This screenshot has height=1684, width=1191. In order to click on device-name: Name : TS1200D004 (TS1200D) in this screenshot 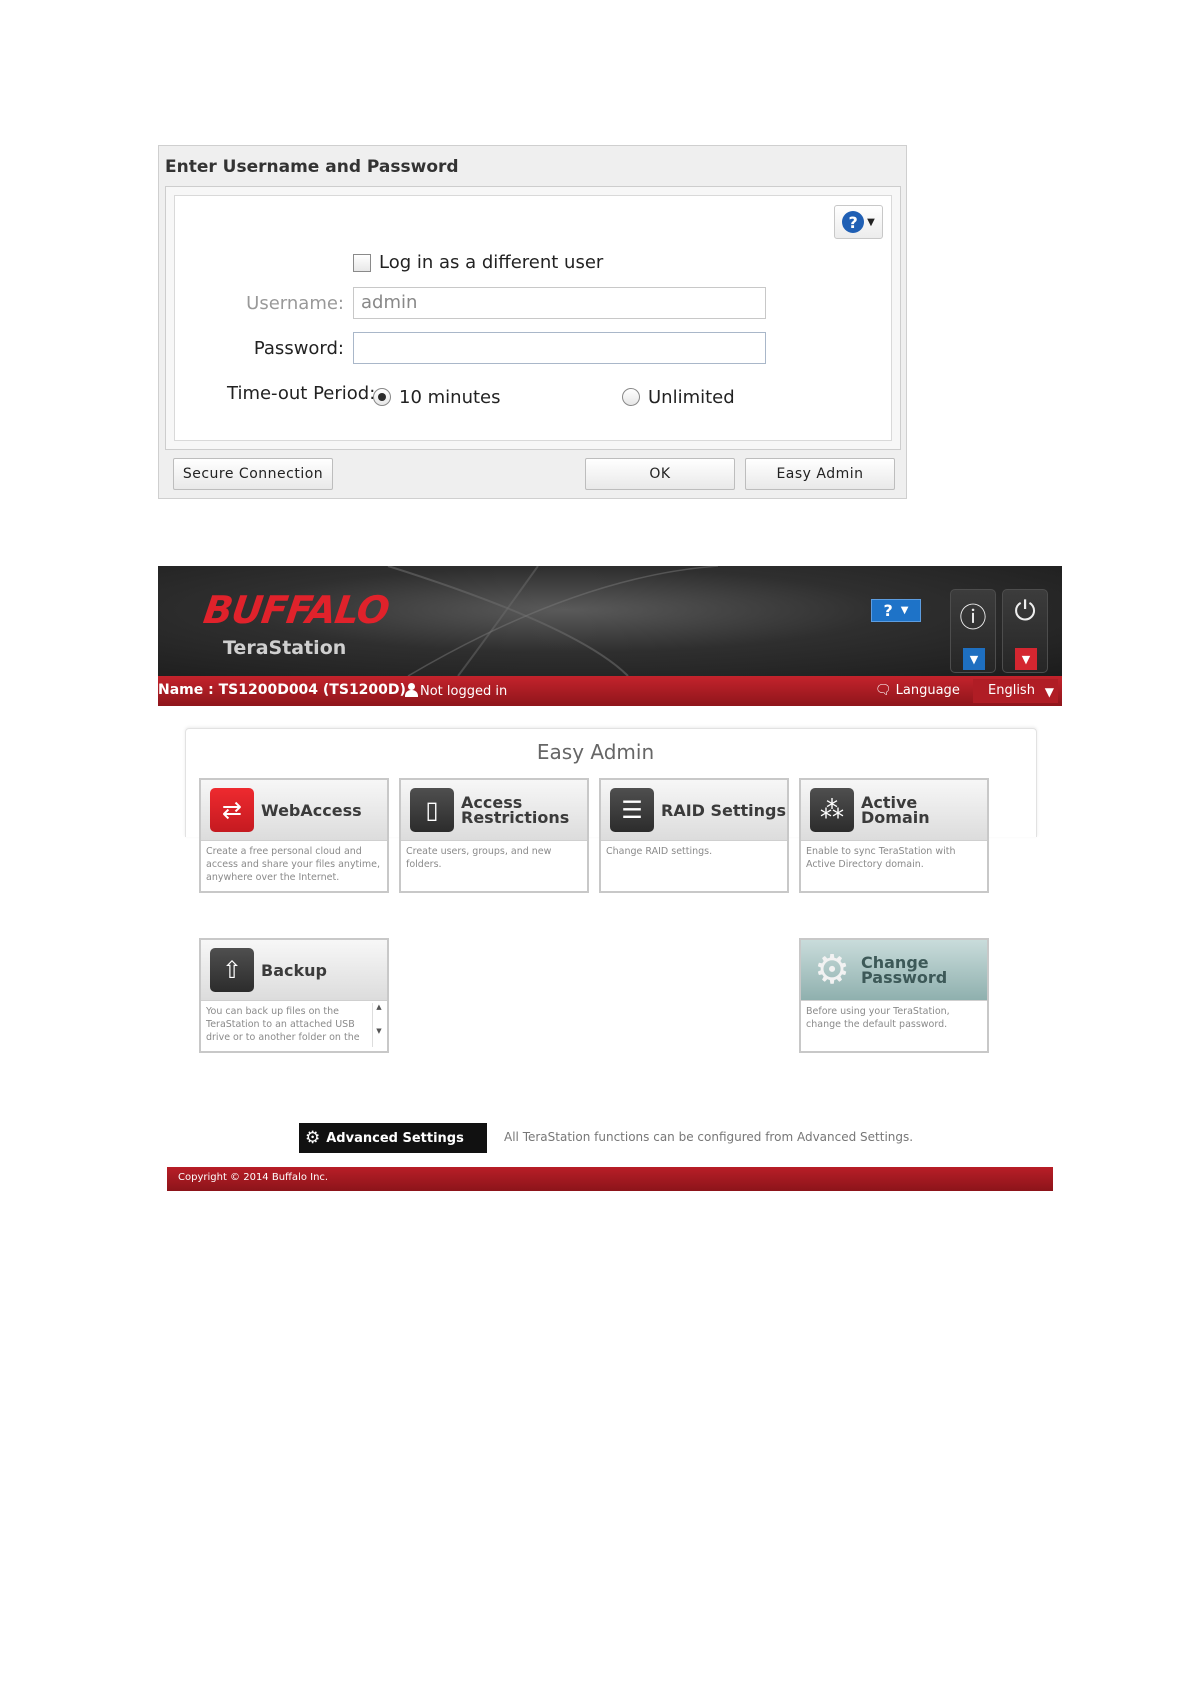, I will do `click(282, 690)`.